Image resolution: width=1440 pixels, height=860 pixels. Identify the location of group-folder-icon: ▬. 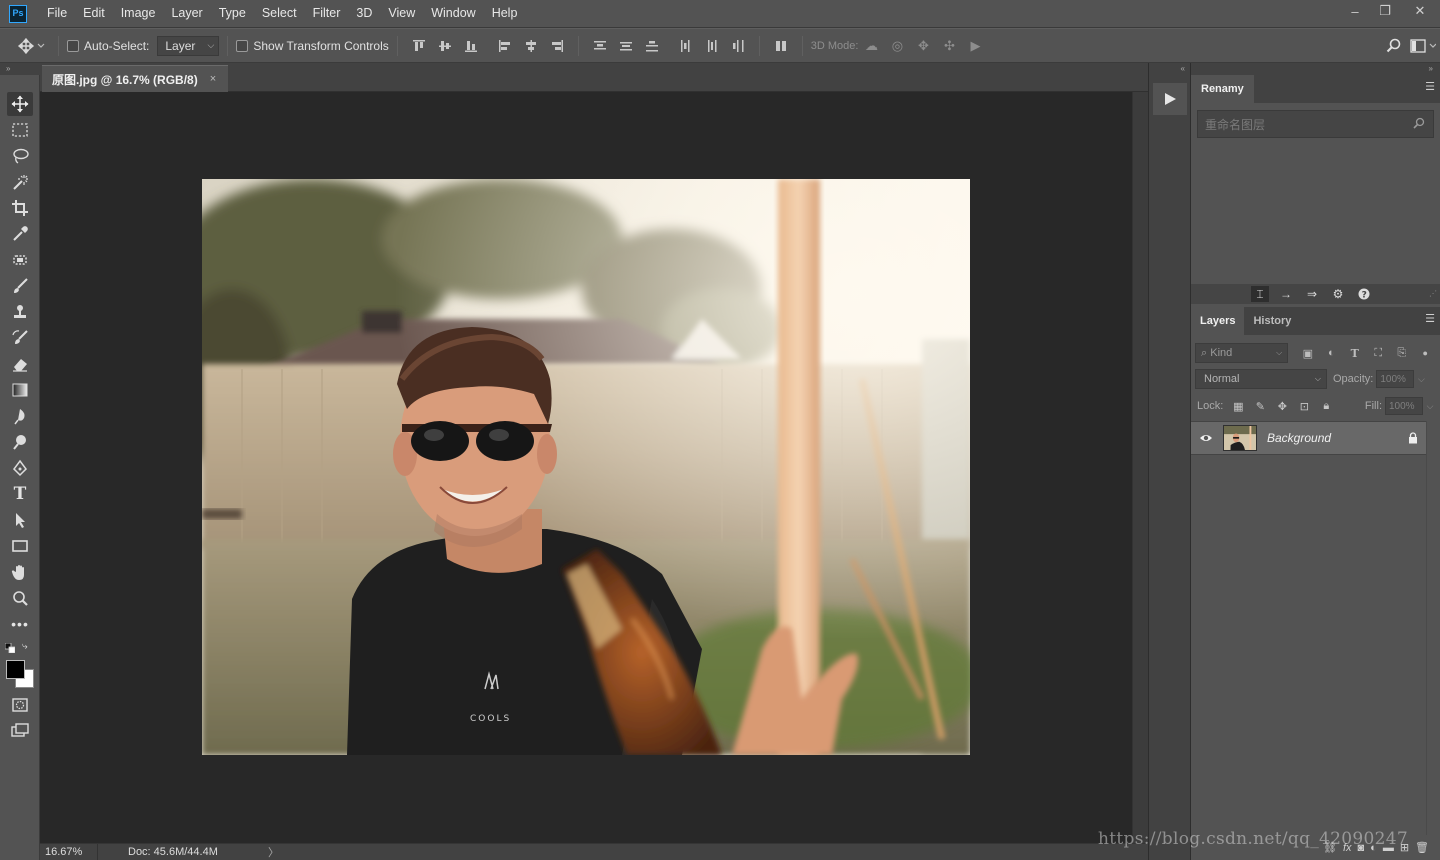
(1388, 848).